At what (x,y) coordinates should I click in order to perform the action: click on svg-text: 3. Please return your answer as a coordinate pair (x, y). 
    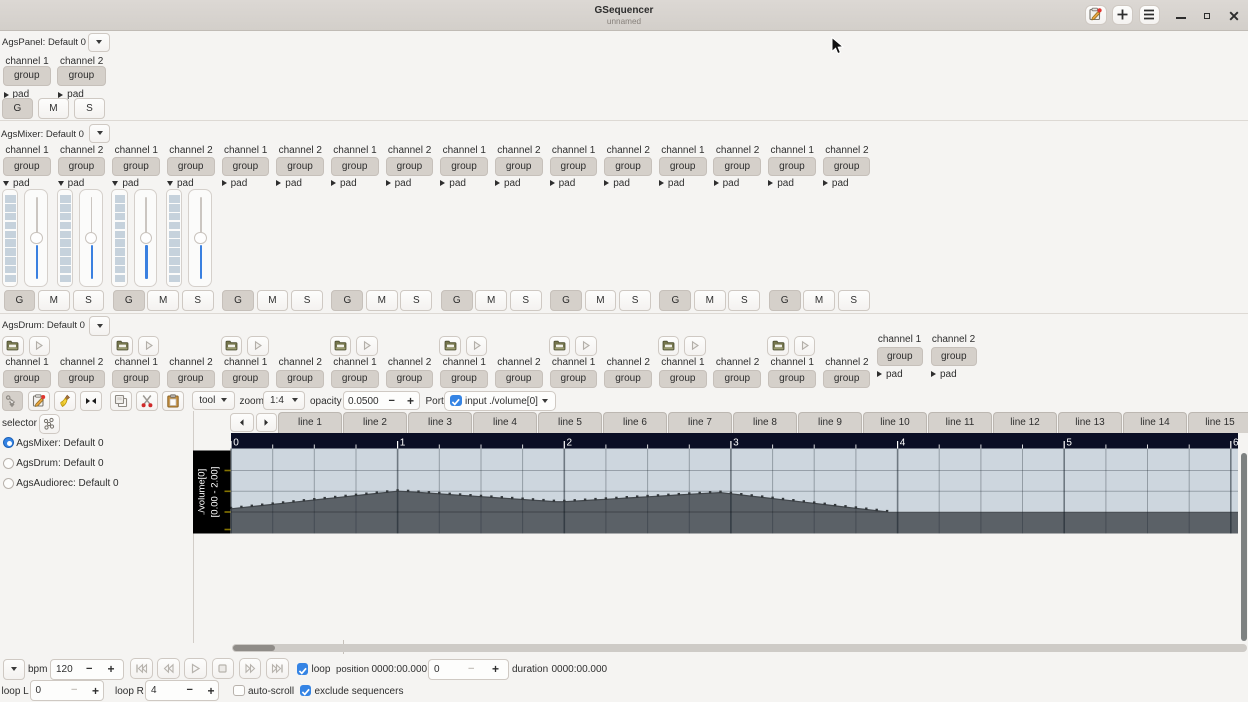
    Looking at the image, I should click on (736, 442).